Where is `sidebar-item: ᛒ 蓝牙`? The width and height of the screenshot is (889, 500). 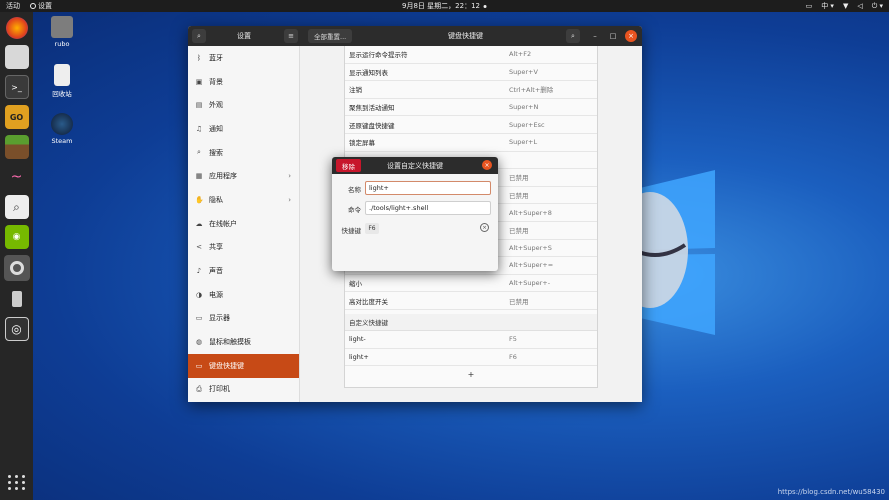 sidebar-item: ᛒ 蓝牙 is located at coordinates (243, 58).